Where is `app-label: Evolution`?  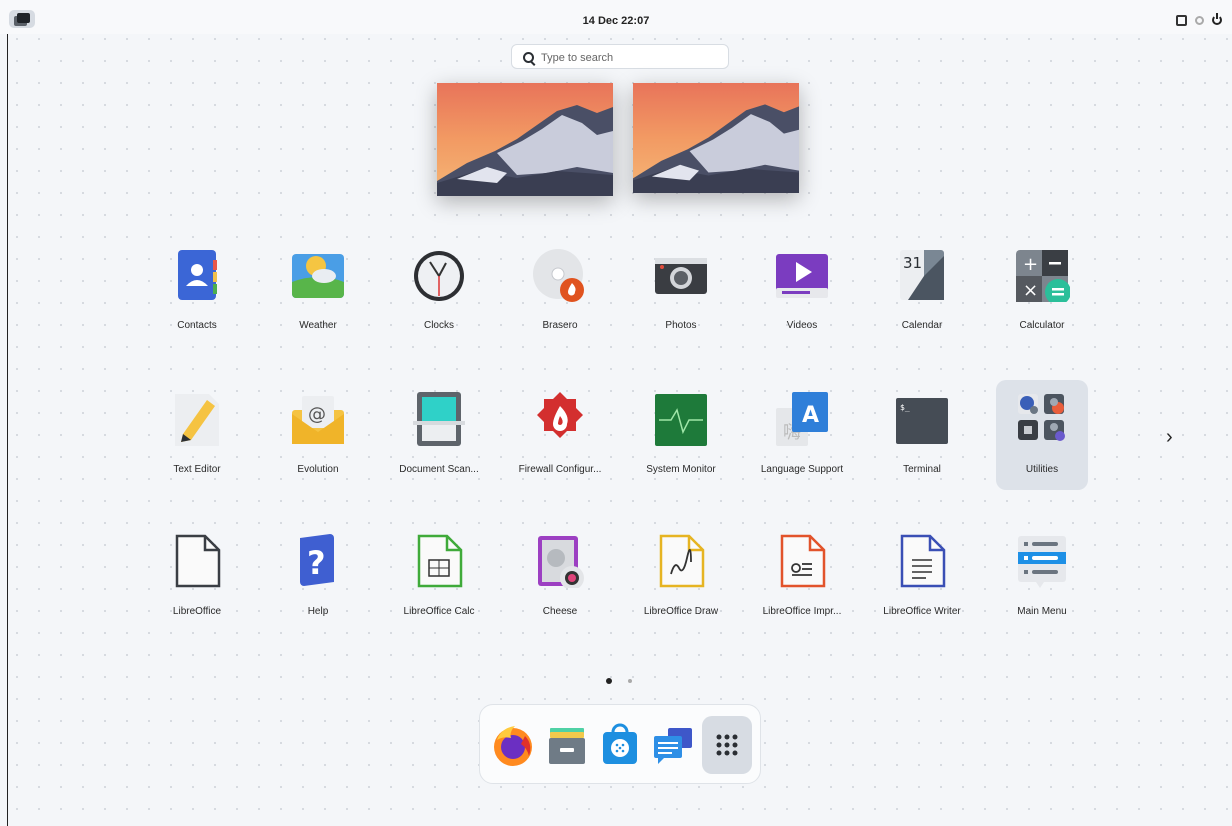
app-label: Evolution is located at coordinates (318, 469).